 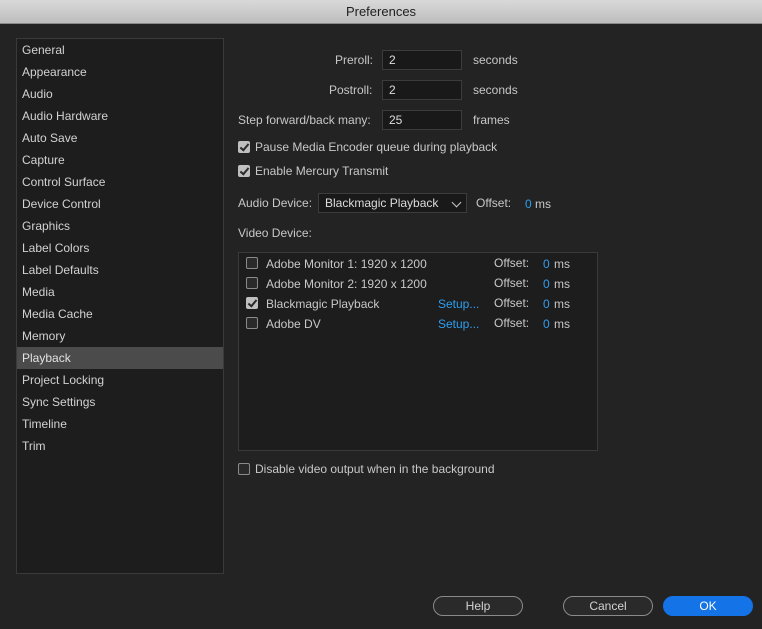 I want to click on sidebar-item-label-defaults: Label Defaults, so click(x=120, y=270).